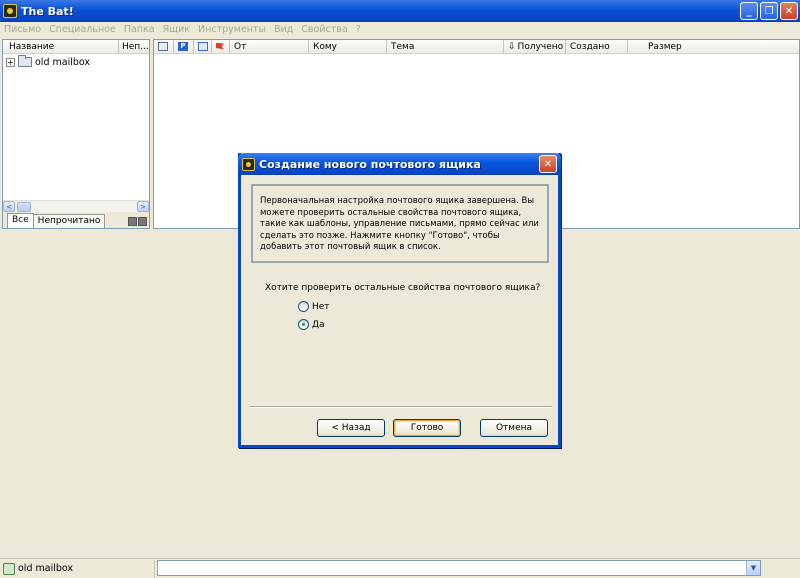  What do you see at coordinates (351, 428) in the screenshot?
I see `back-button: < Назад` at bounding box center [351, 428].